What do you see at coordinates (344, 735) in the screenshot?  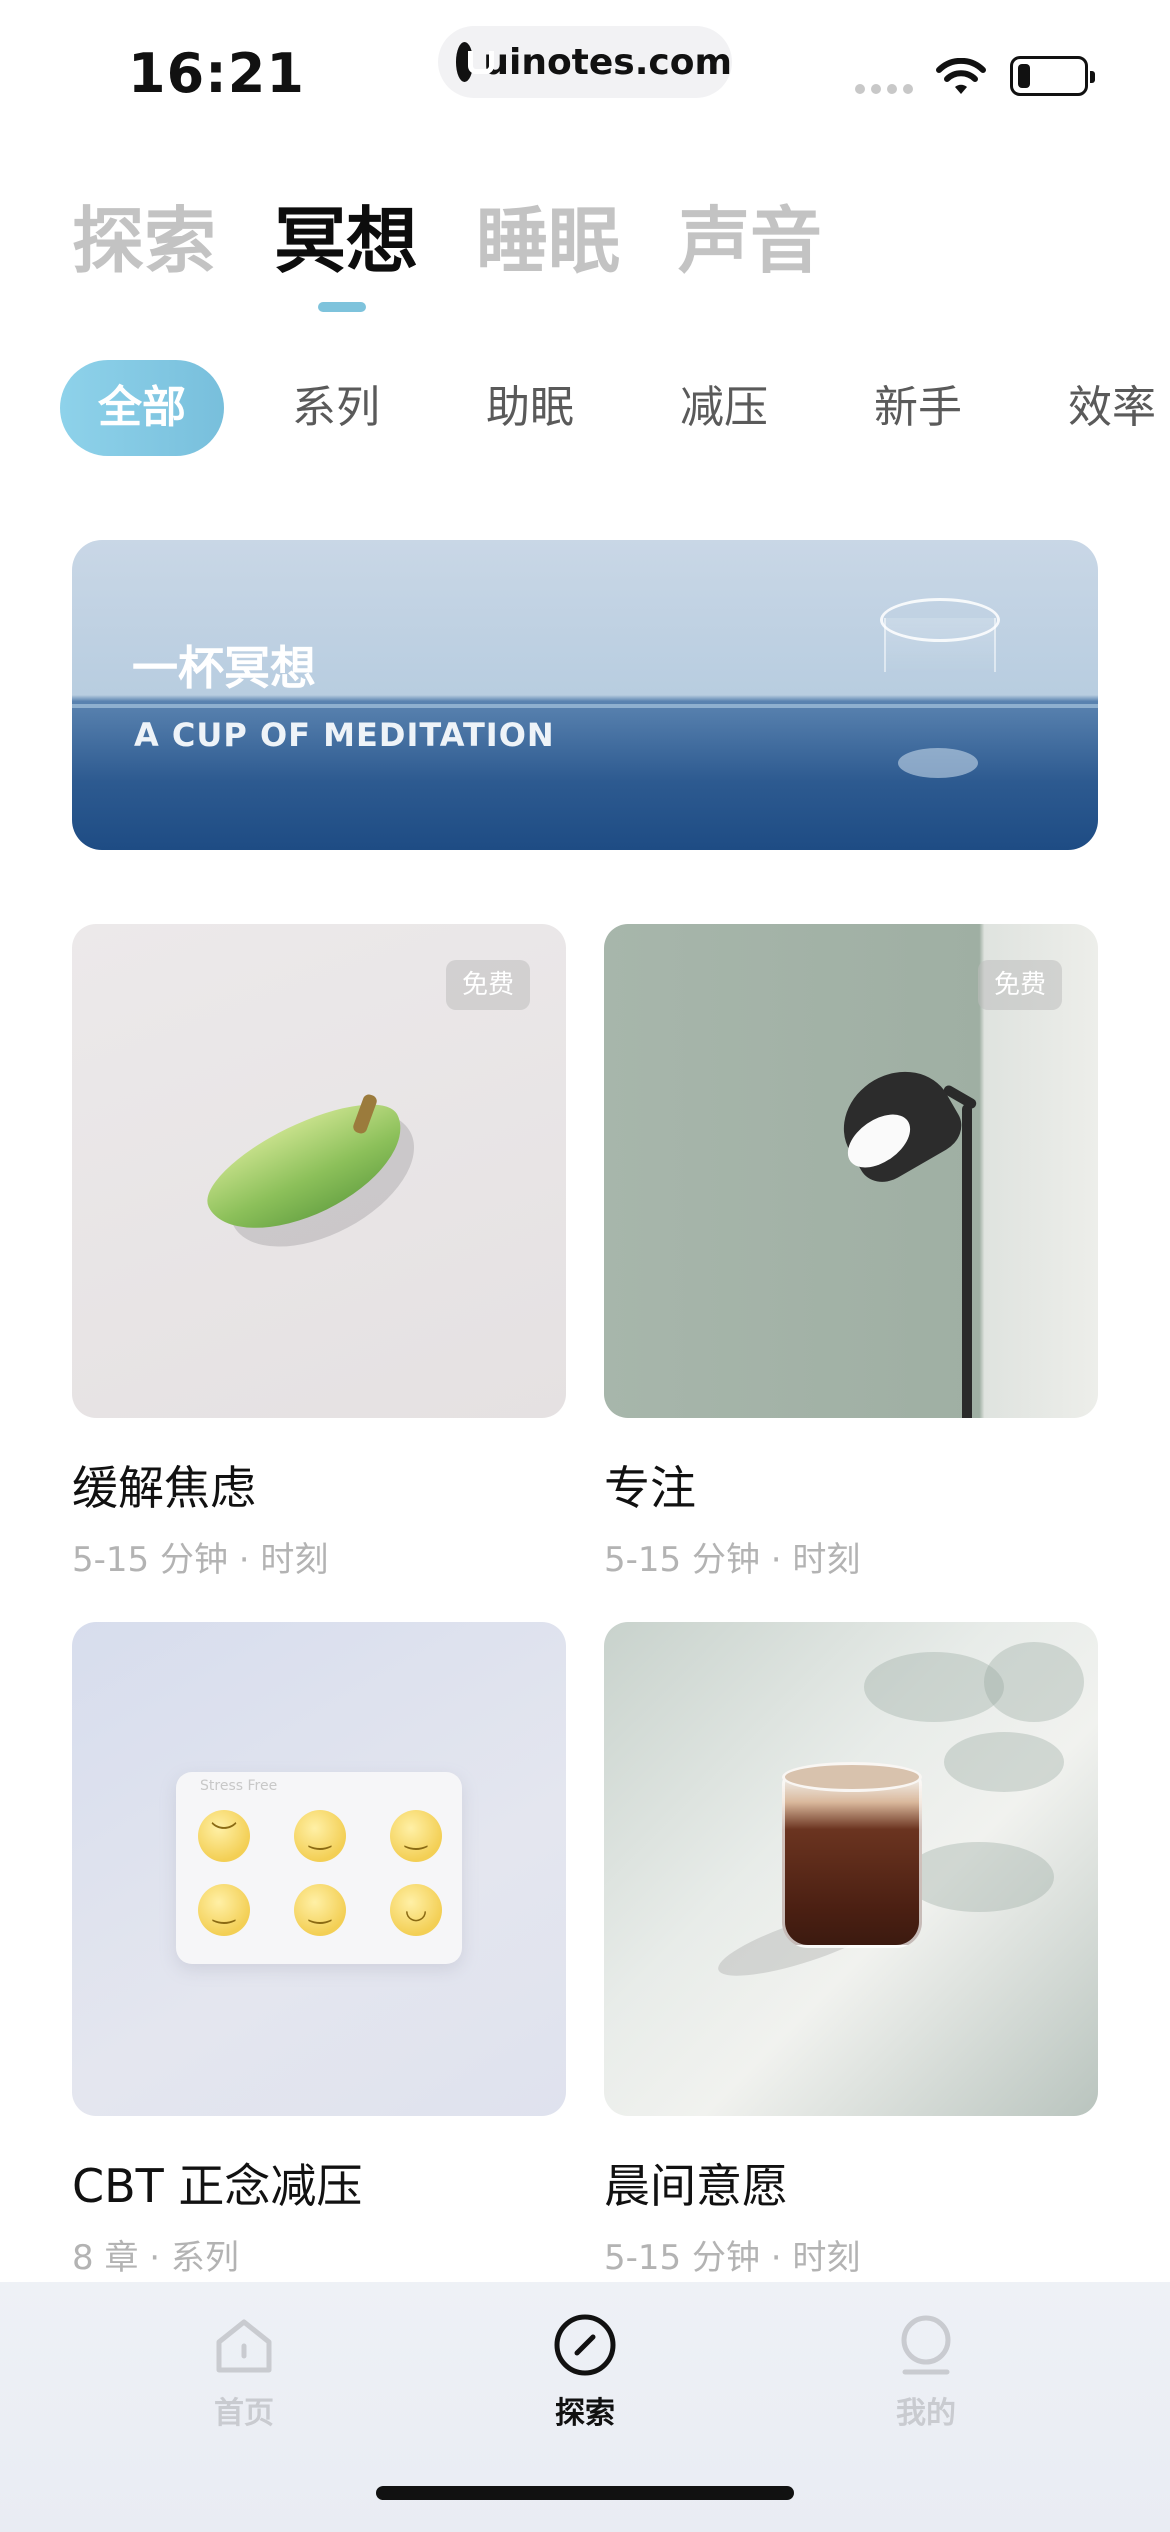 I see `banner-subtitle: A CUP OF MEDITATION` at bounding box center [344, 735].